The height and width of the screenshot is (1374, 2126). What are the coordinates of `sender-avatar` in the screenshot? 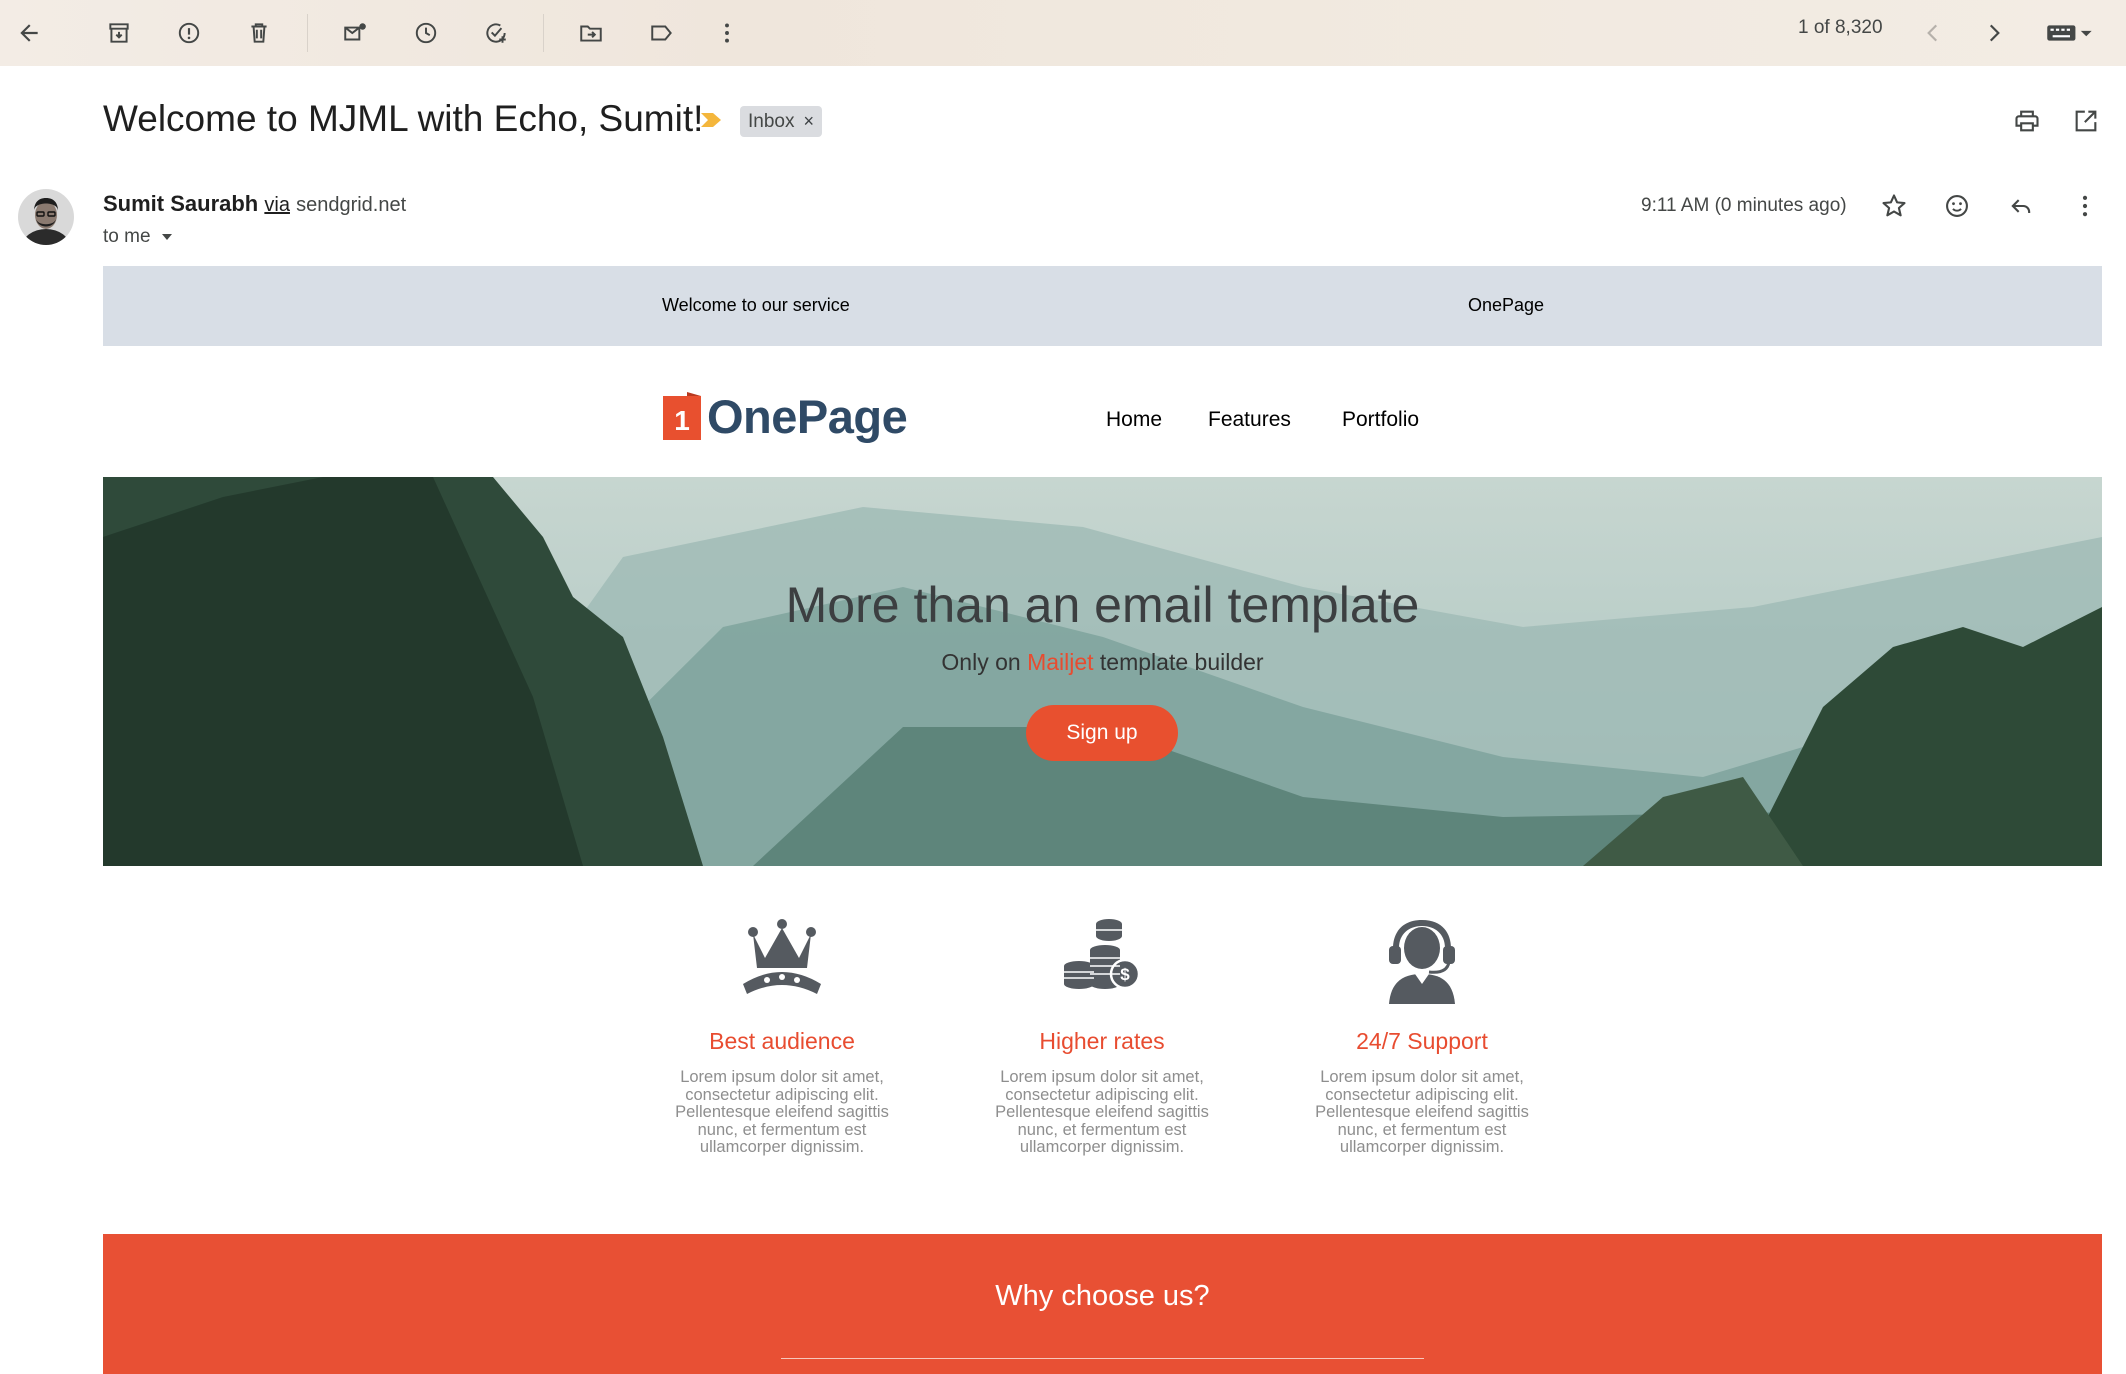 It's located at (46, 217).